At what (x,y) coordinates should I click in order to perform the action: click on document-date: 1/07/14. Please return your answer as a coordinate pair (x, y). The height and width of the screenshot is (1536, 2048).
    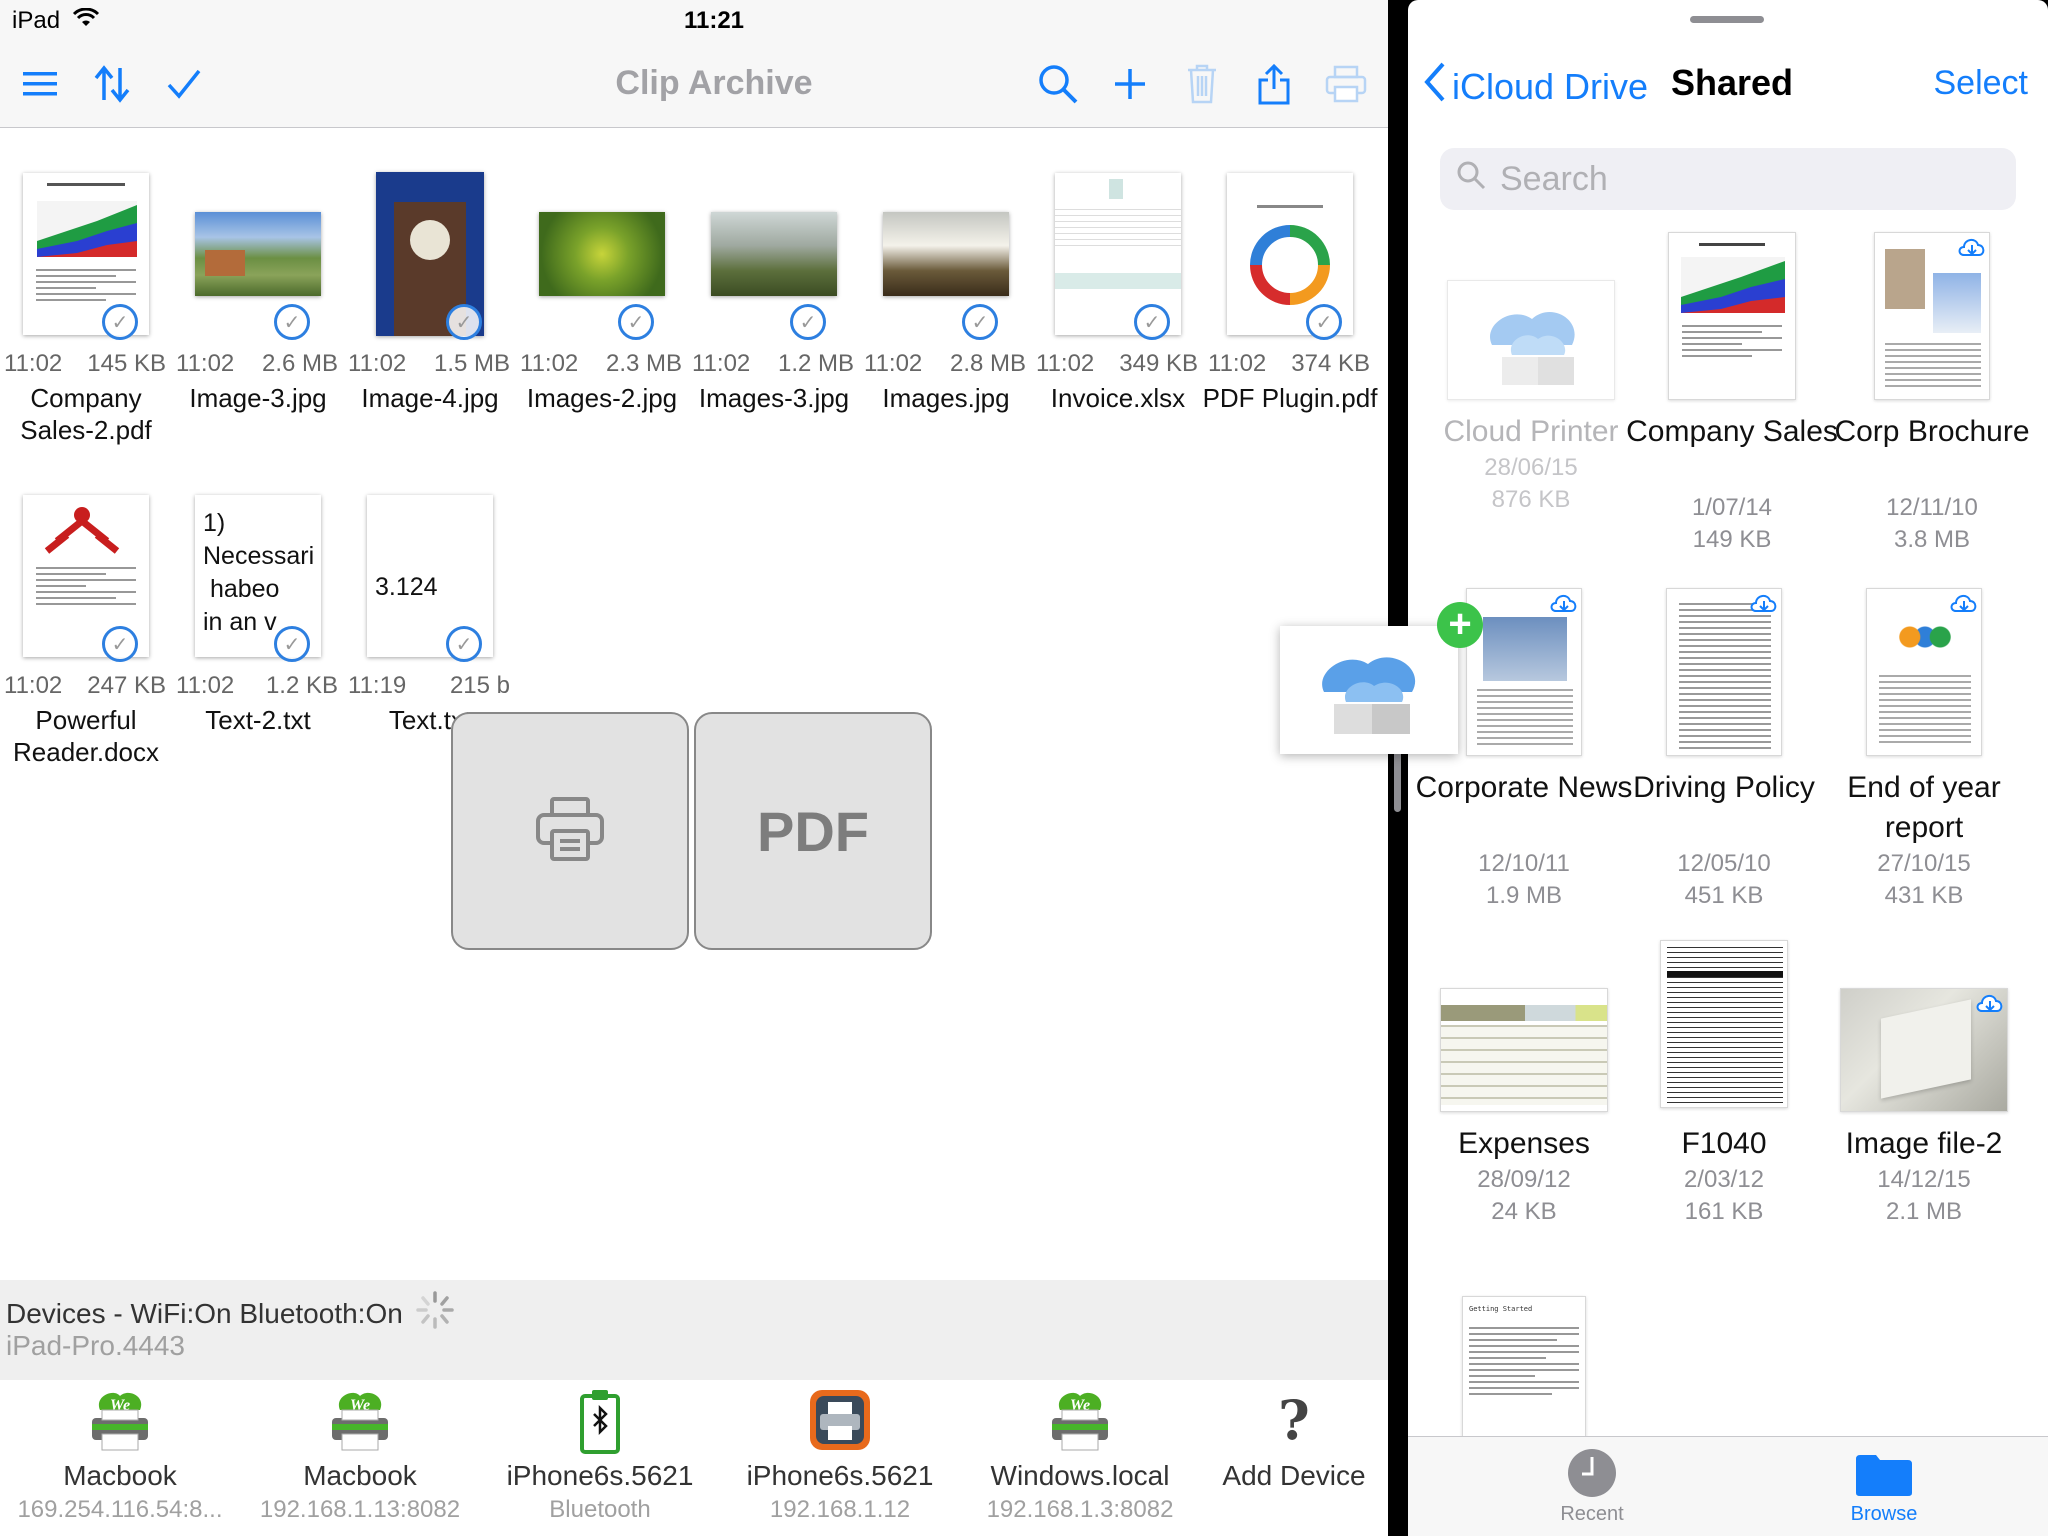
    Looking at the image, I should click on (1732, 507).